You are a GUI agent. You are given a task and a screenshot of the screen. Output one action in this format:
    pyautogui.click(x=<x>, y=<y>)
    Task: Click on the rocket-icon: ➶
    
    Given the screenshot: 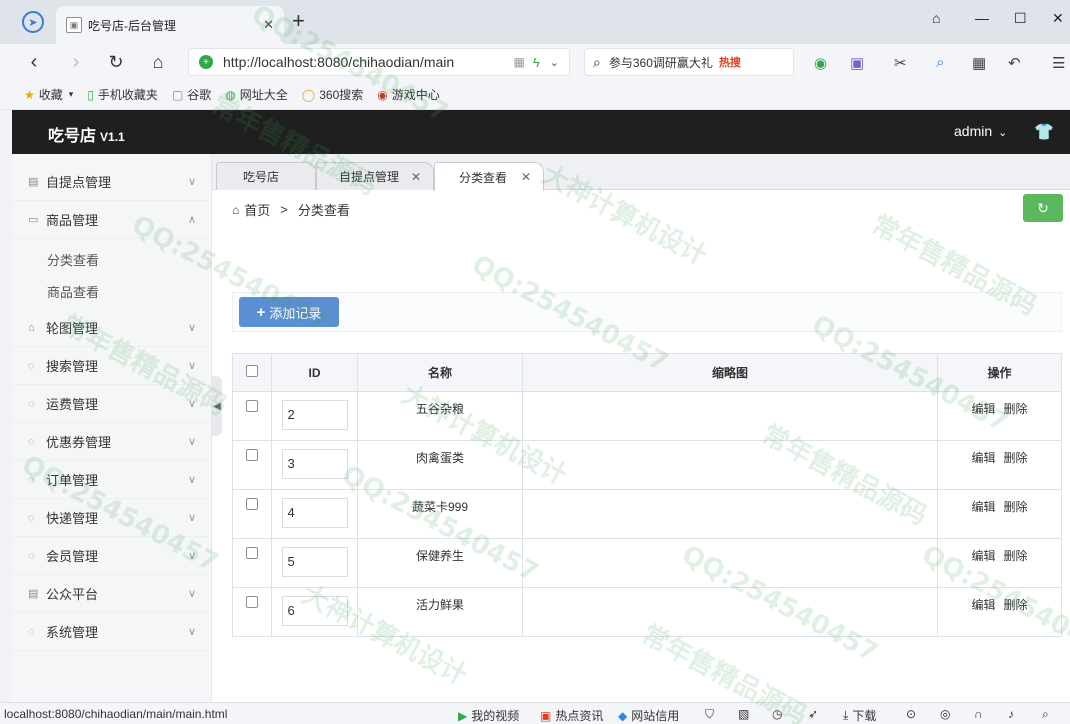 What is the action you would take?
    pyautogui.click(x=813, y=714)
    